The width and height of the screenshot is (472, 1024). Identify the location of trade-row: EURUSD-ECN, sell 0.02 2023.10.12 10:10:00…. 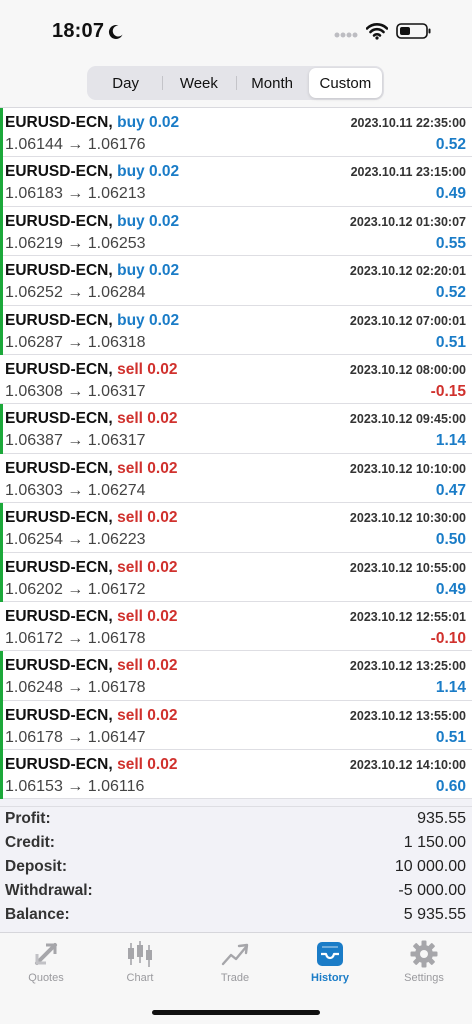
(236, 479).